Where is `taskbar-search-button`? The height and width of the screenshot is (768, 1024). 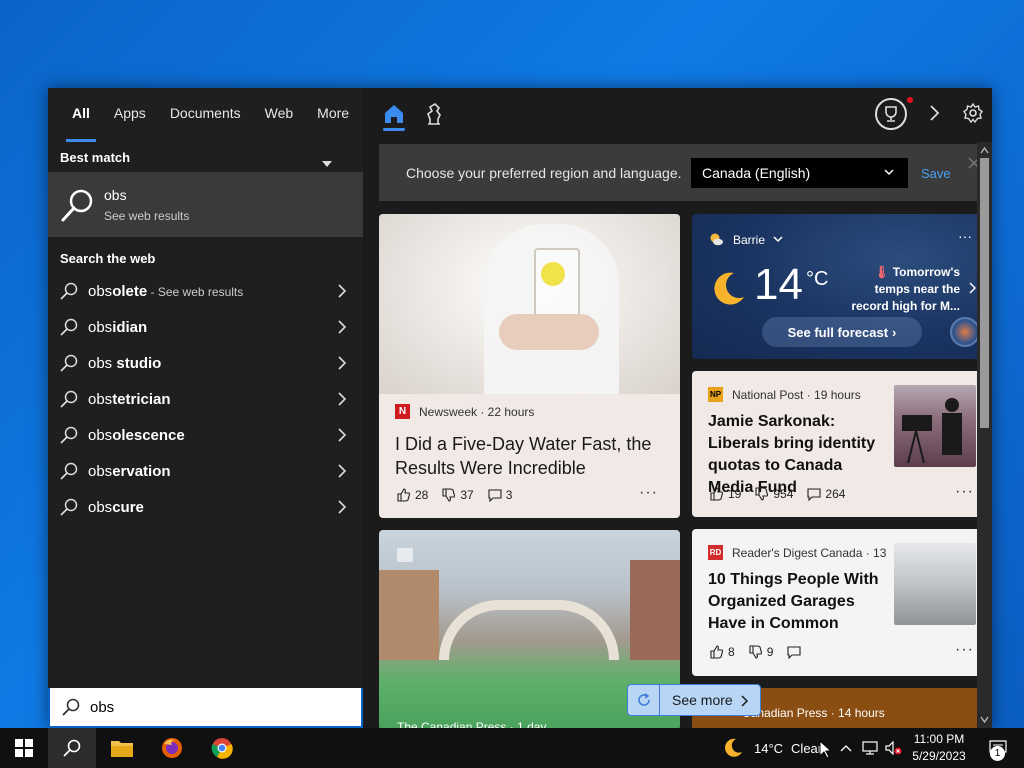
taskbar-search-button is located at coordinates (72, 748).